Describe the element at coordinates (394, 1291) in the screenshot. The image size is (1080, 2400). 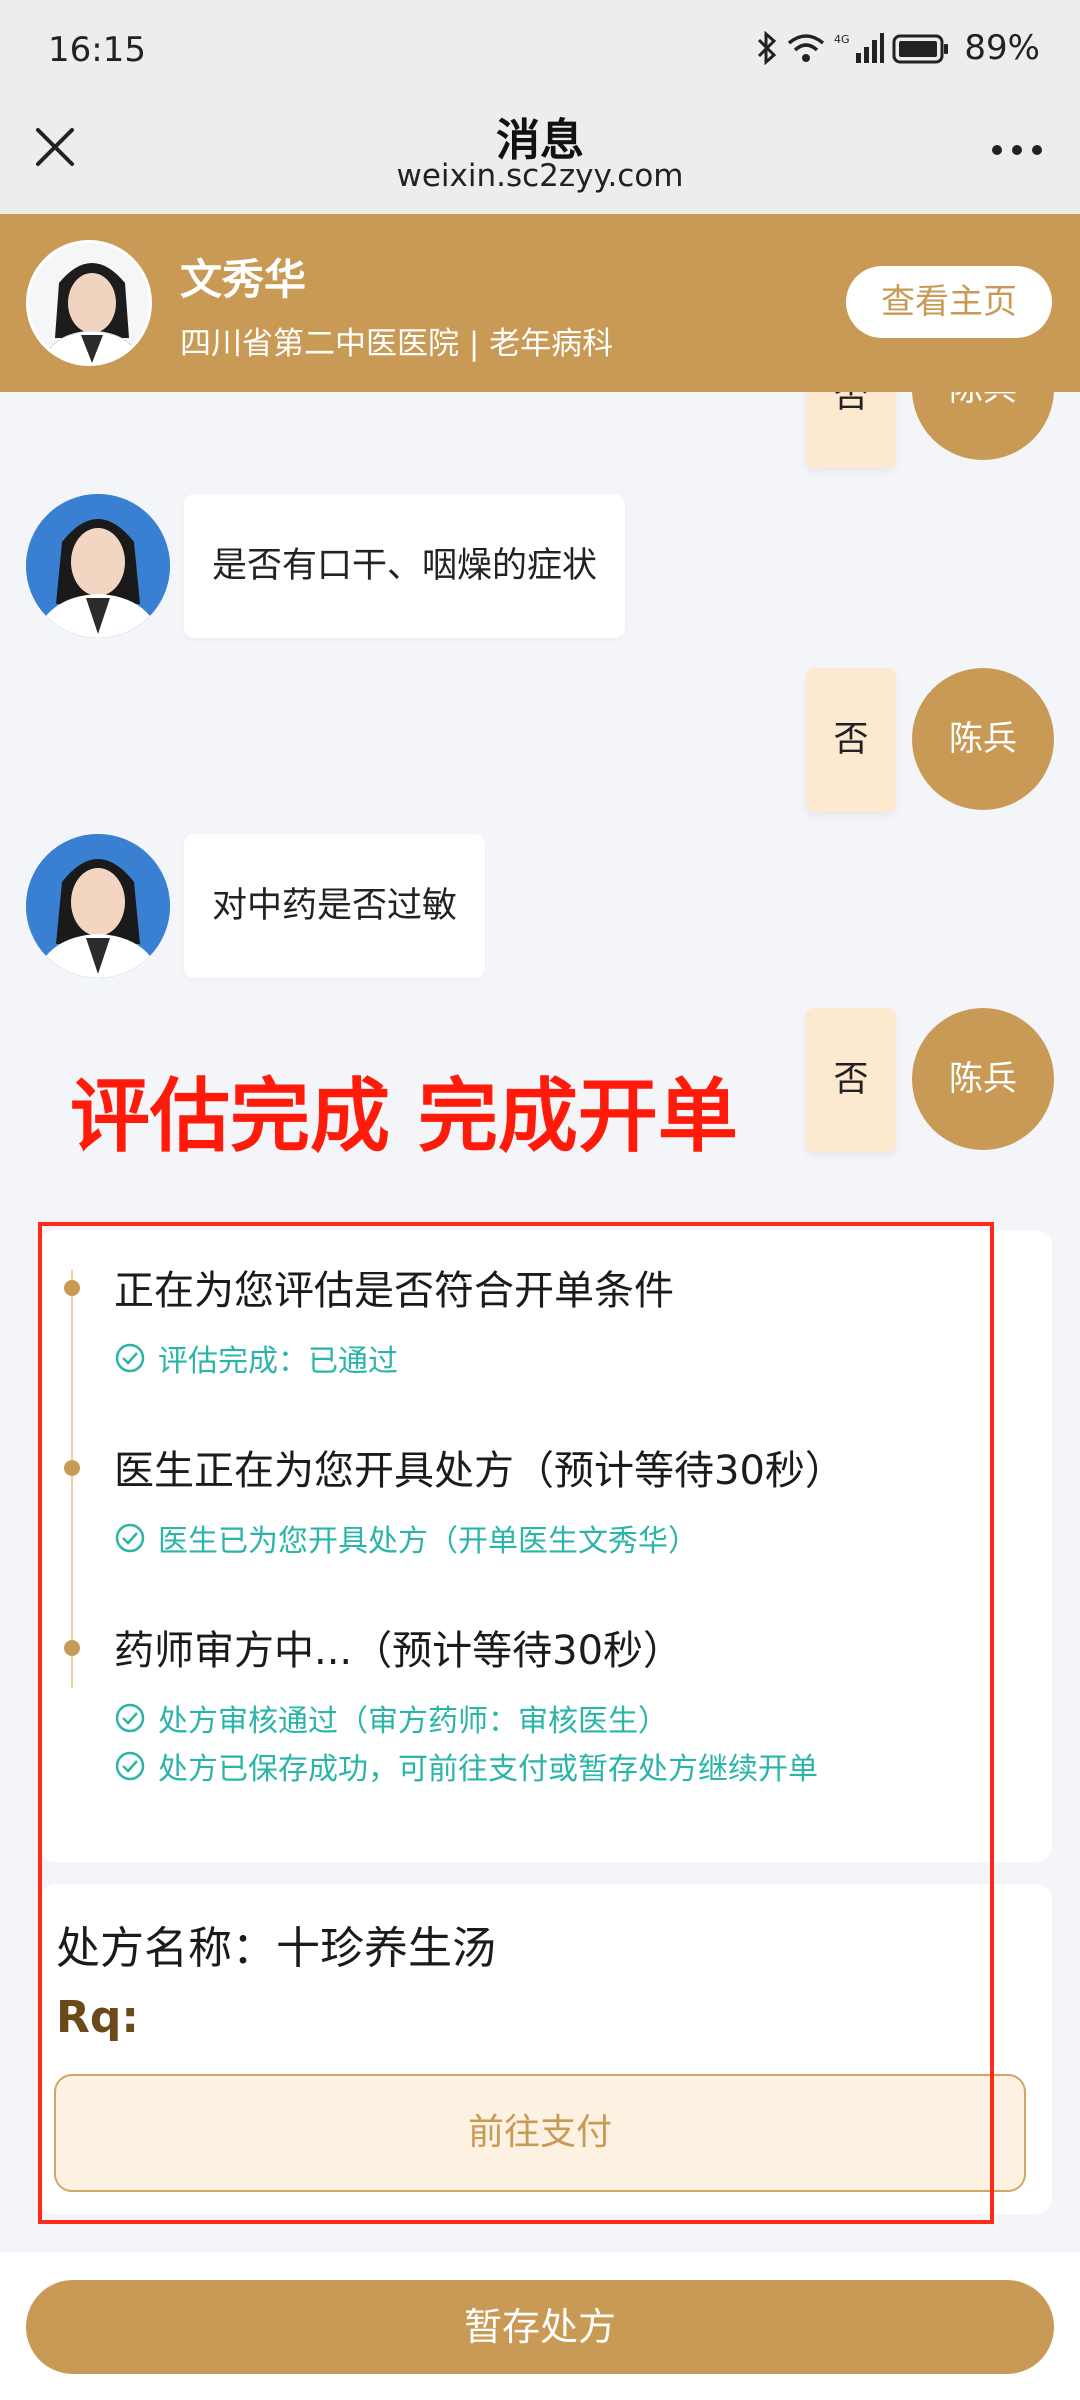
I see `step-title: 正在为您评估是否符合开单条件` at that location.